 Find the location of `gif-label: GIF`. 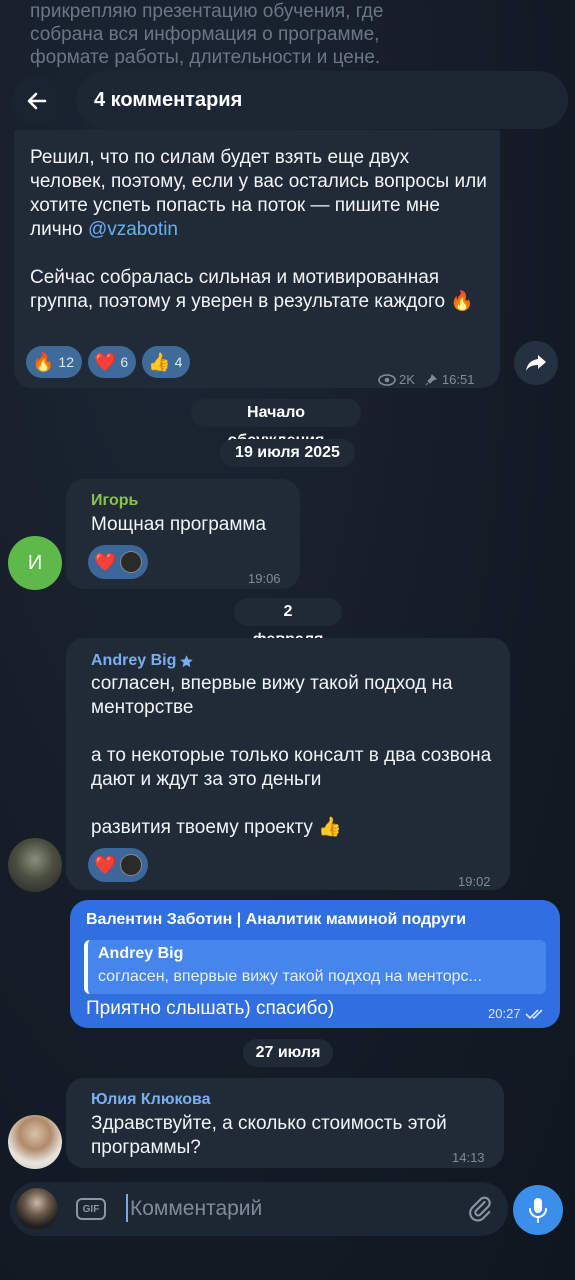

gif-label: GIF is located at coordinates (91, 1209).